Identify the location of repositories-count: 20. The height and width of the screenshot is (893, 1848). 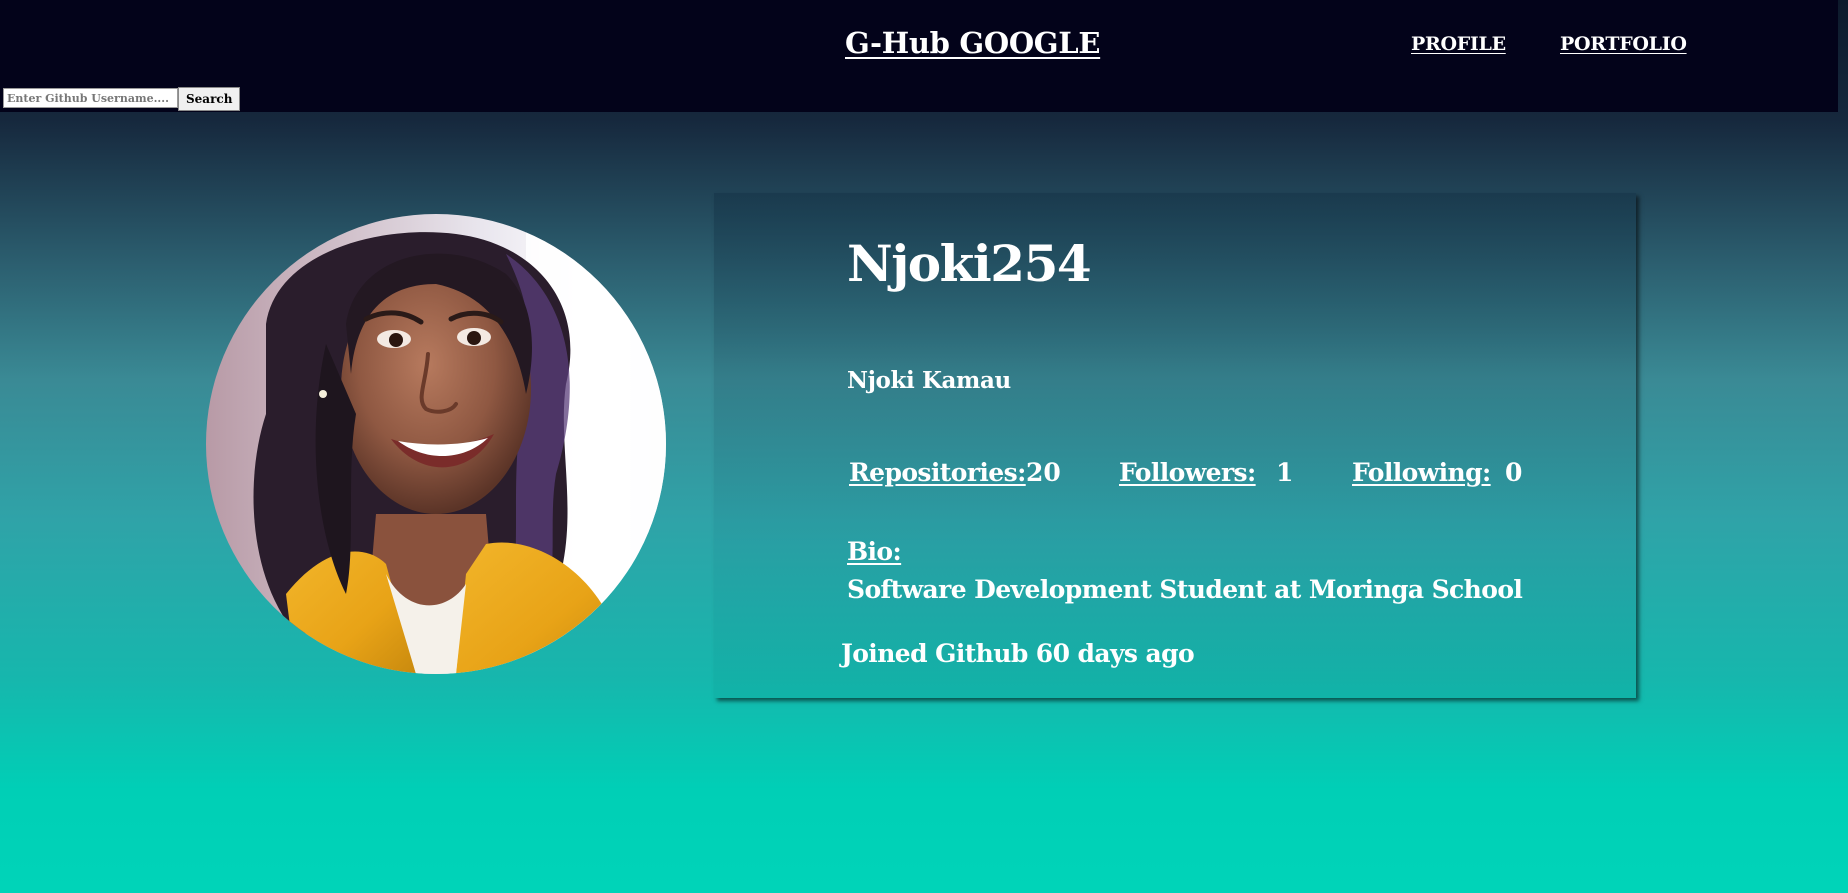
(1043, 472).